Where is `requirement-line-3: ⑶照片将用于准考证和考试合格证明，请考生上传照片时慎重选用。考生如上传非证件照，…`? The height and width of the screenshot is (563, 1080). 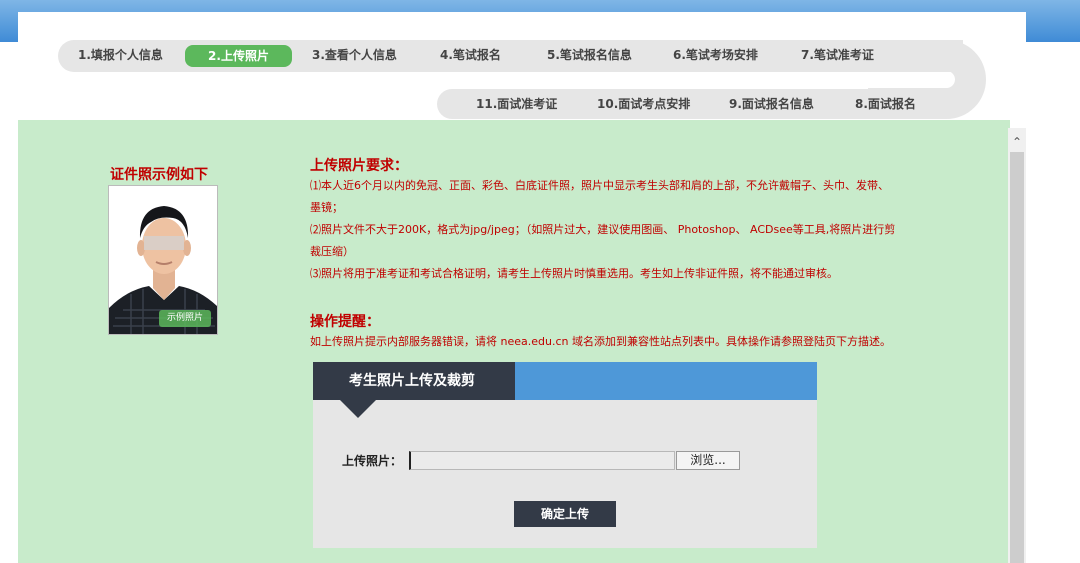
requirement-line-3: ⑶照片将用于准考证和考试合格证明，请考生上传照片时慎重选用。考生如上传非证件照，… is located at coordinates (574, 273).